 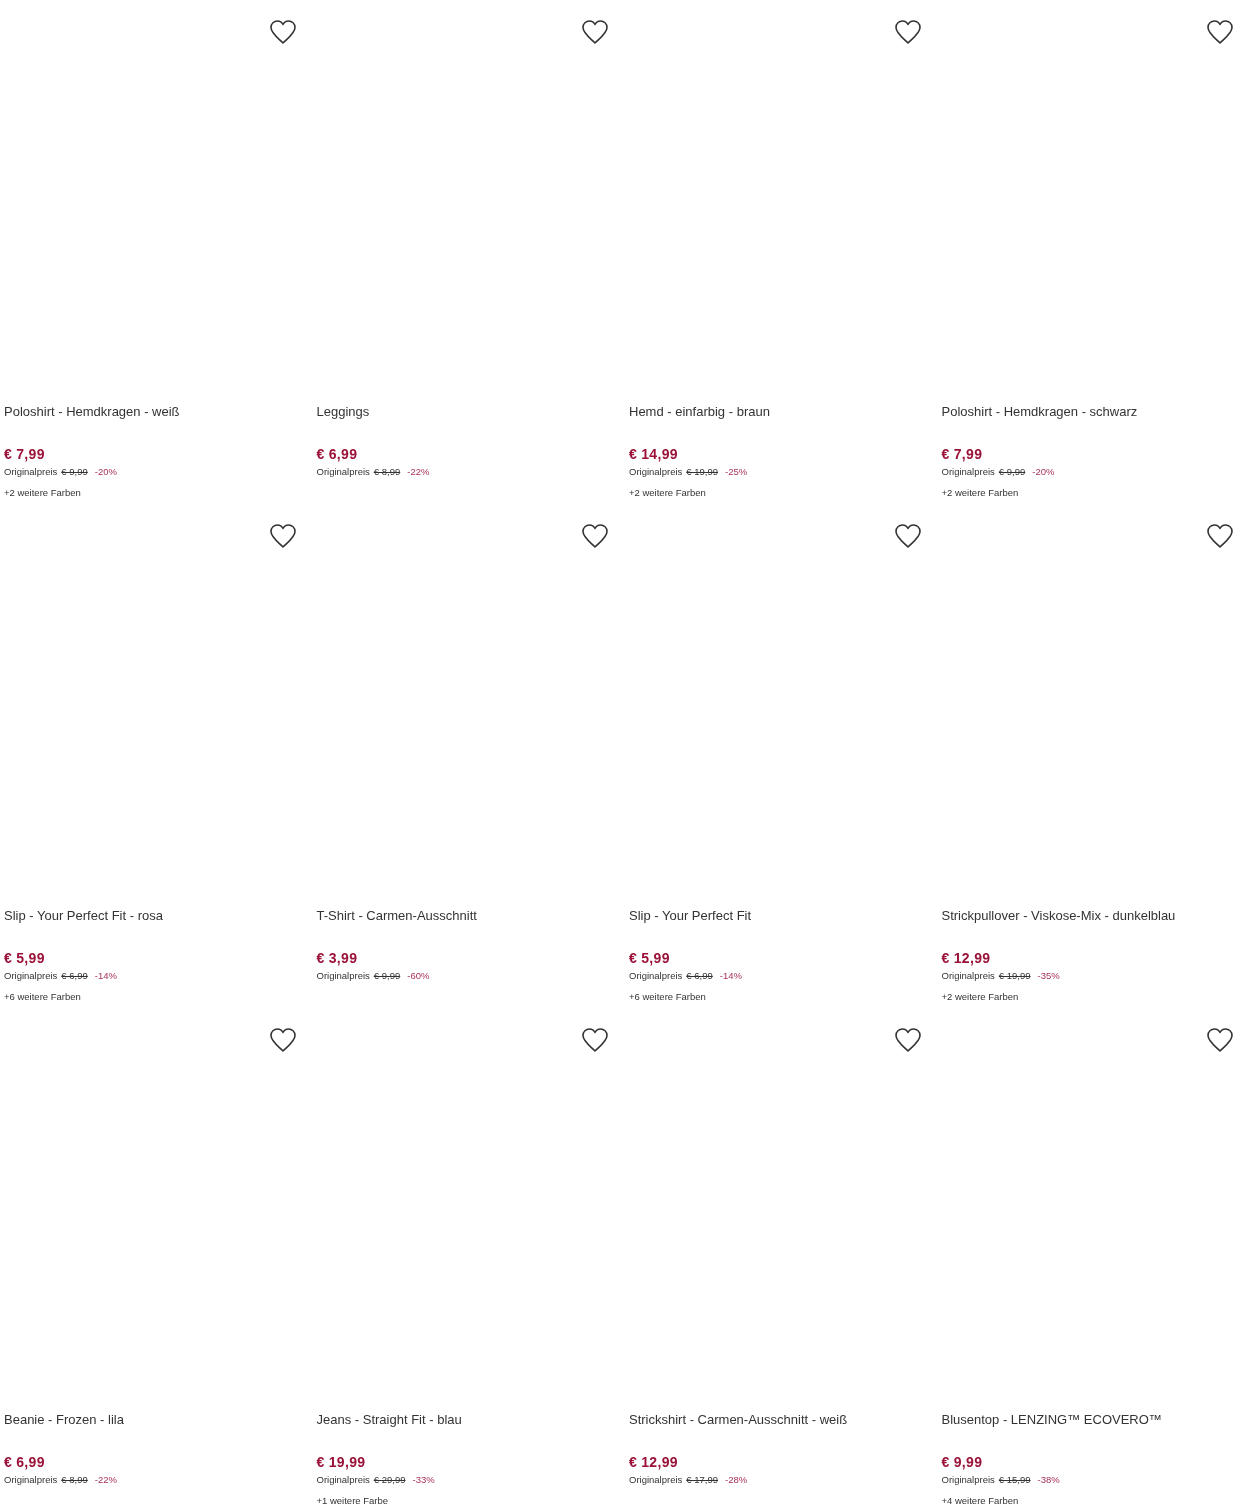 I want to click on product-name: Hemd - einfarbig - braun, so click(x=781, y=420).